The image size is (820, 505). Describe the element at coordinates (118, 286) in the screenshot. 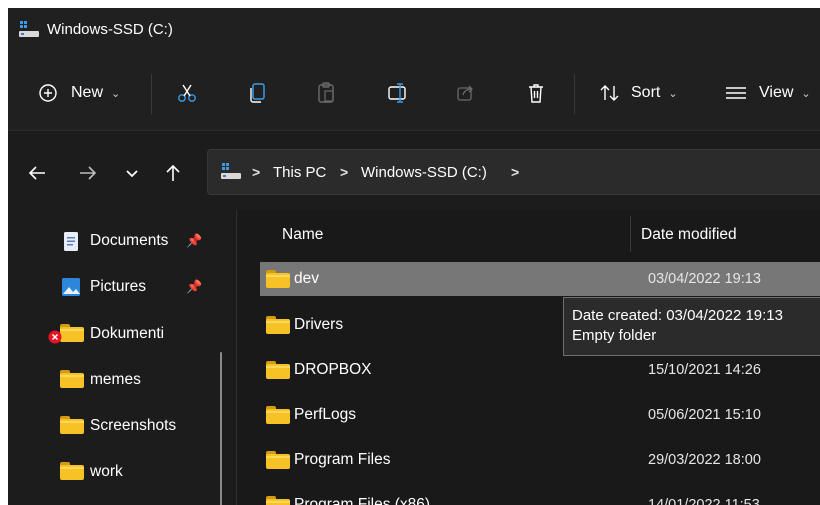

I see `sidebar-item-label: Pictures` at that location.